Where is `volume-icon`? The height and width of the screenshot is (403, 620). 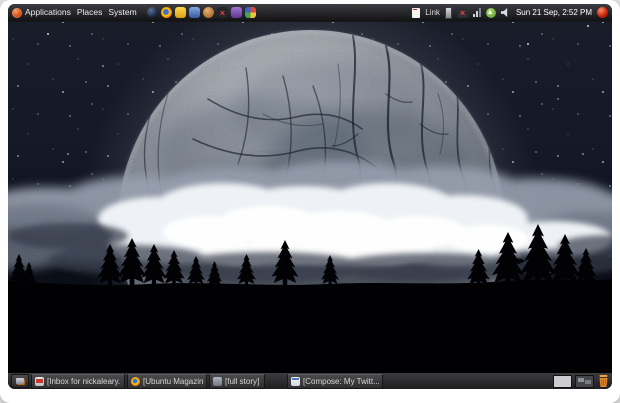 volume-icon is located at coordinates (504, 12).